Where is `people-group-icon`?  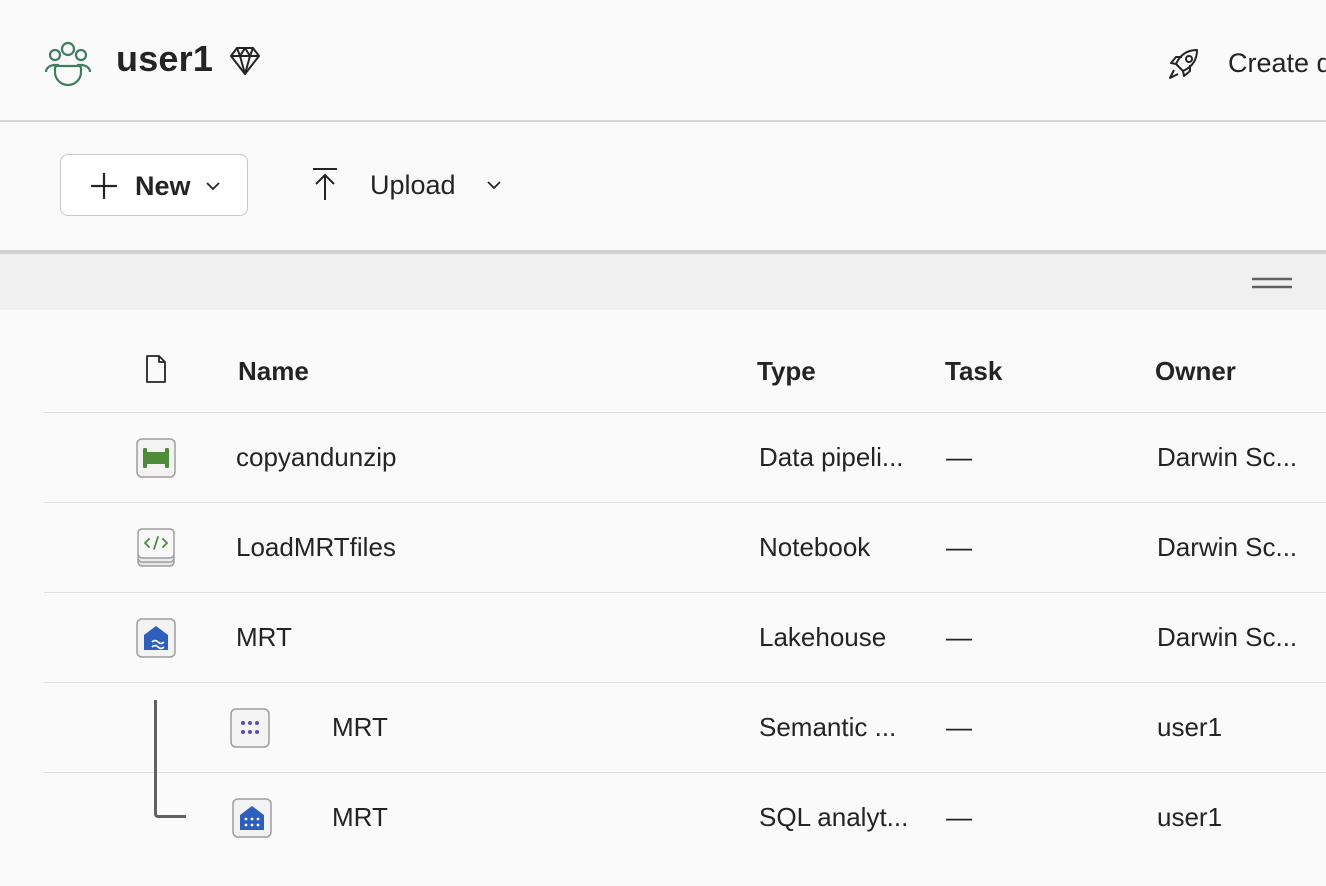
people-group-icon is located at coordinates (68, 64).